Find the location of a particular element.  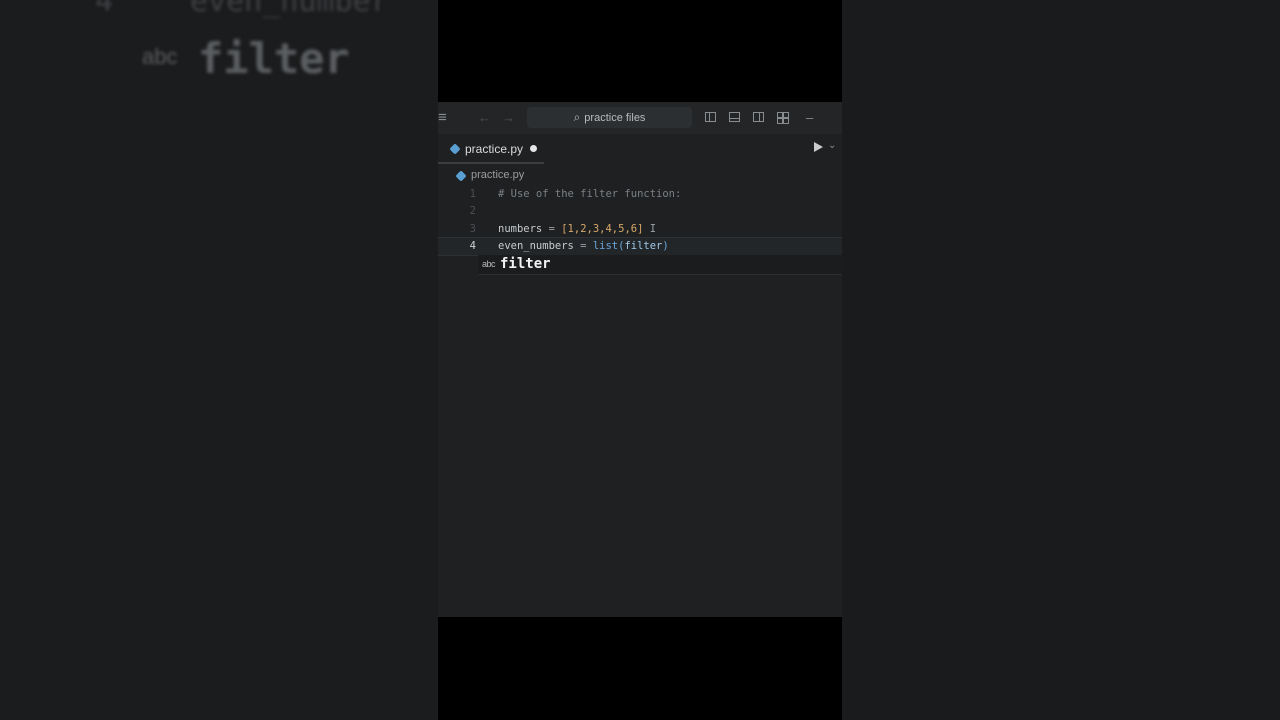

code-line: 3 numbers = [1,2,3,4,5,6] I is located at coordinates (640, 229).